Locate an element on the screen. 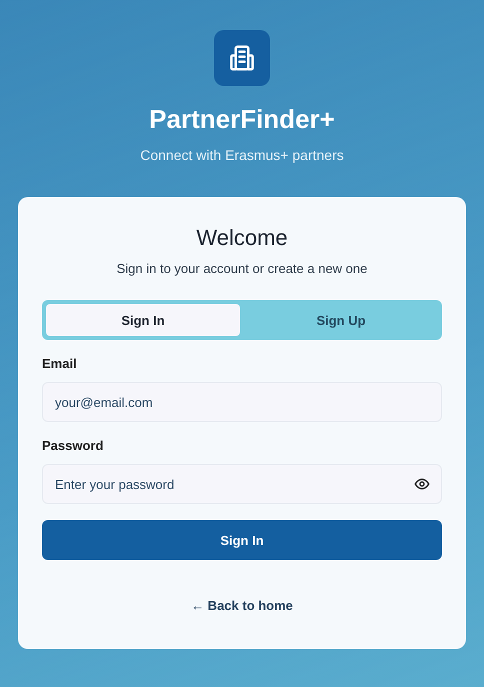  card-subtitle: Sign in to your account or create a new one is located at coordinates (242, 268).